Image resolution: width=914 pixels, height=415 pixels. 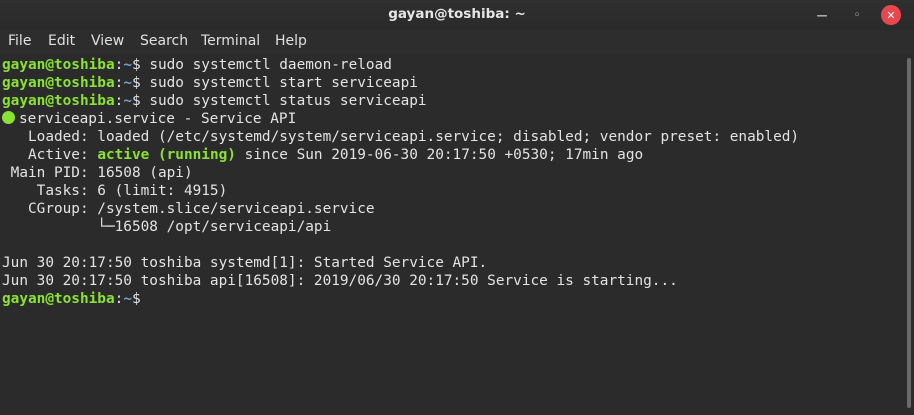 What do you see at coordinates (453, 299) in the screenshot?
I see `current-prompt-line: gayan@toshiba:~$` at bounding box center [453, 299].